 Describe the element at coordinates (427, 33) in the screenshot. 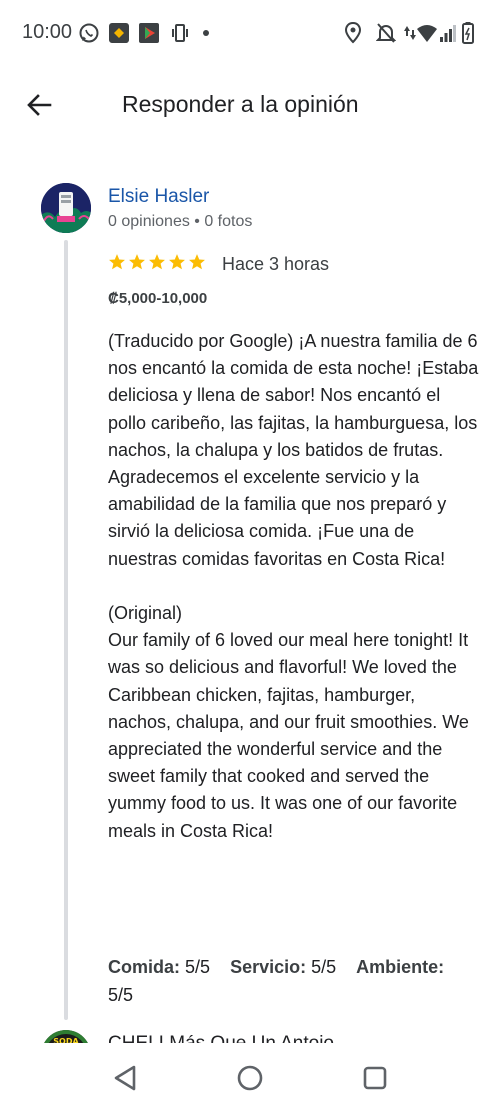

I see `wifi-icon` at that location.